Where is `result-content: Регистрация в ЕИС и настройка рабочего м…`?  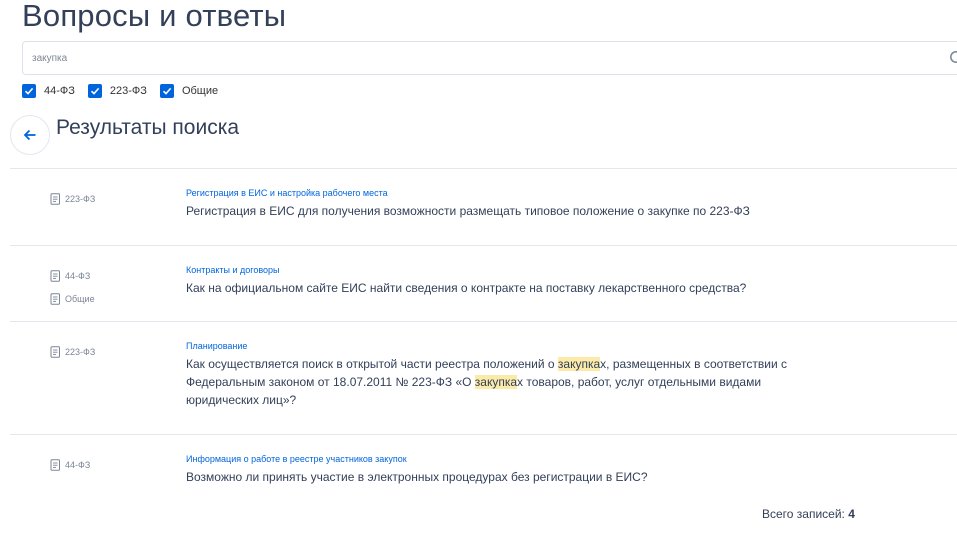 result-content: Регистрация в ЕИС и настройка рабочего м… is located at coordinates (506, 203).